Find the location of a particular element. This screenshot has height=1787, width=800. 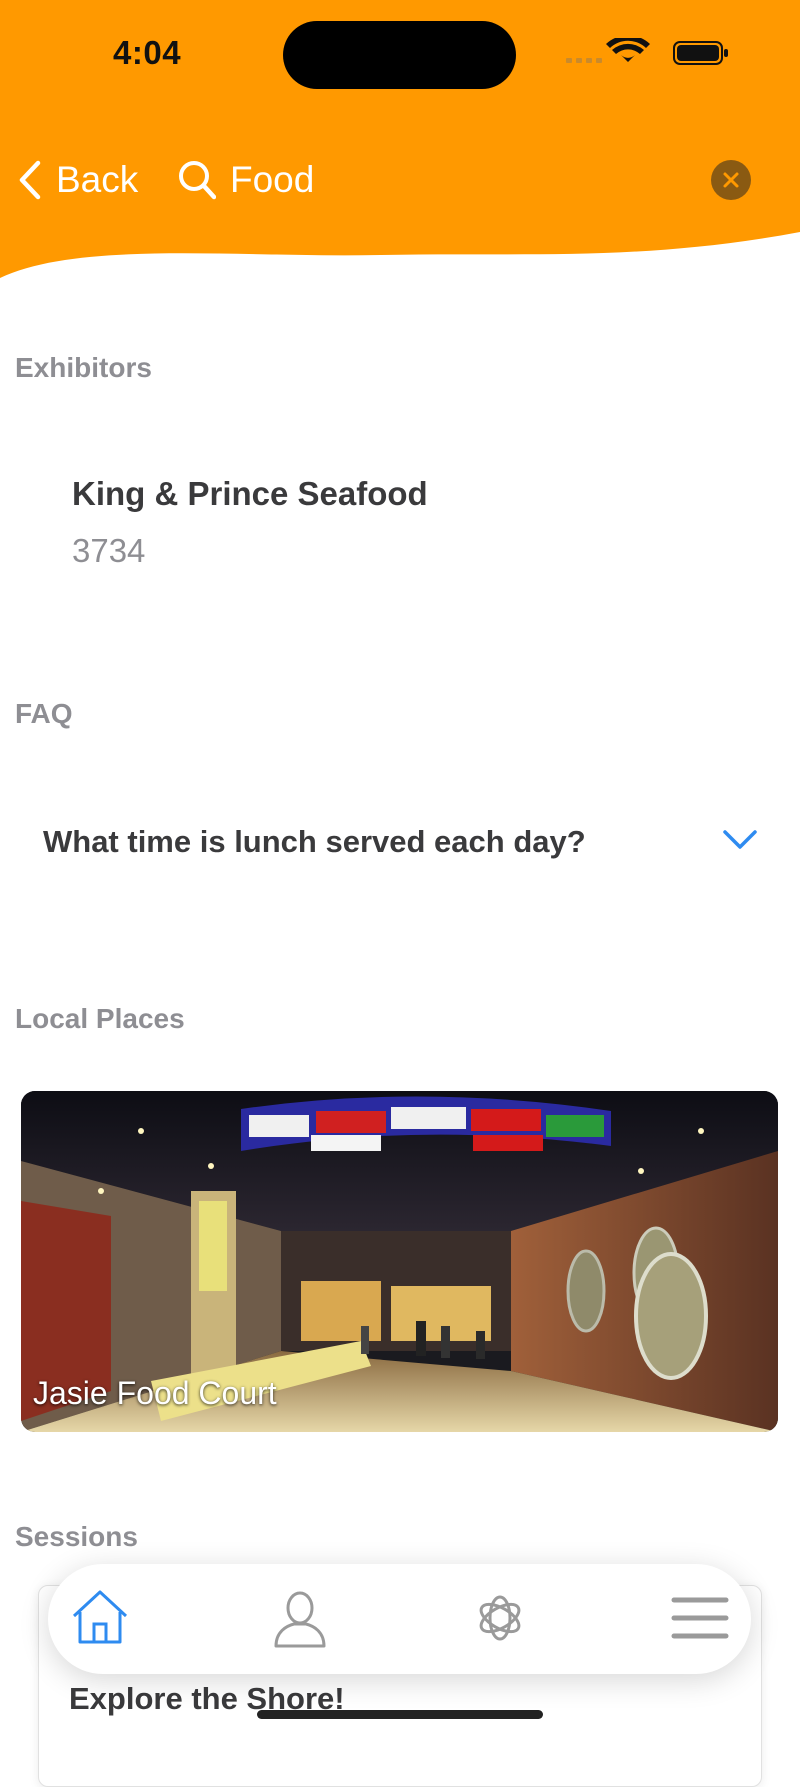

tab-profile is located at coordinates (300, 1618).